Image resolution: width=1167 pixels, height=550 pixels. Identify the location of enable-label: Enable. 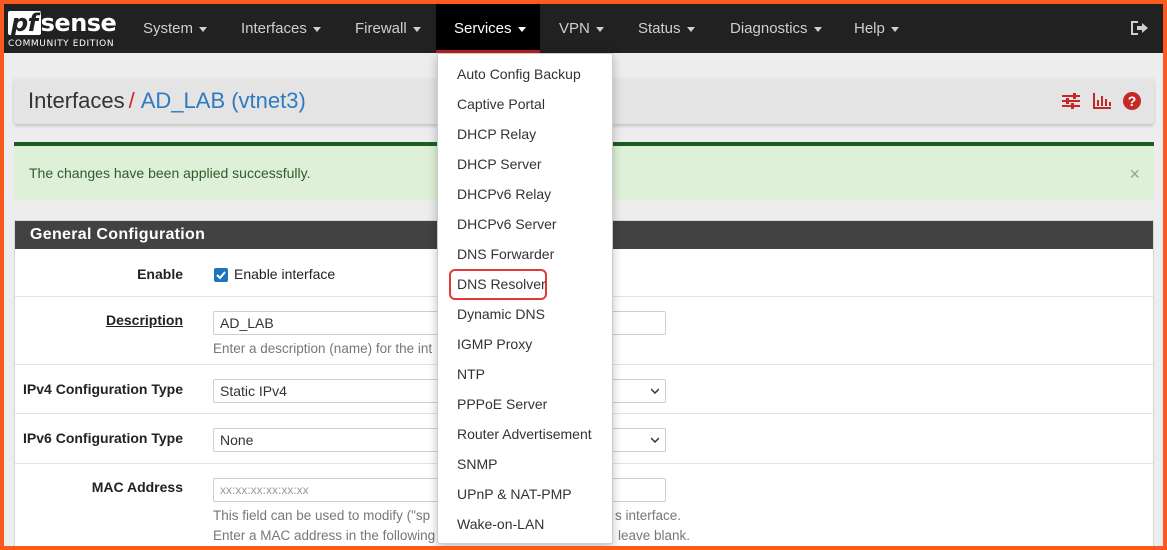
(160, 274).